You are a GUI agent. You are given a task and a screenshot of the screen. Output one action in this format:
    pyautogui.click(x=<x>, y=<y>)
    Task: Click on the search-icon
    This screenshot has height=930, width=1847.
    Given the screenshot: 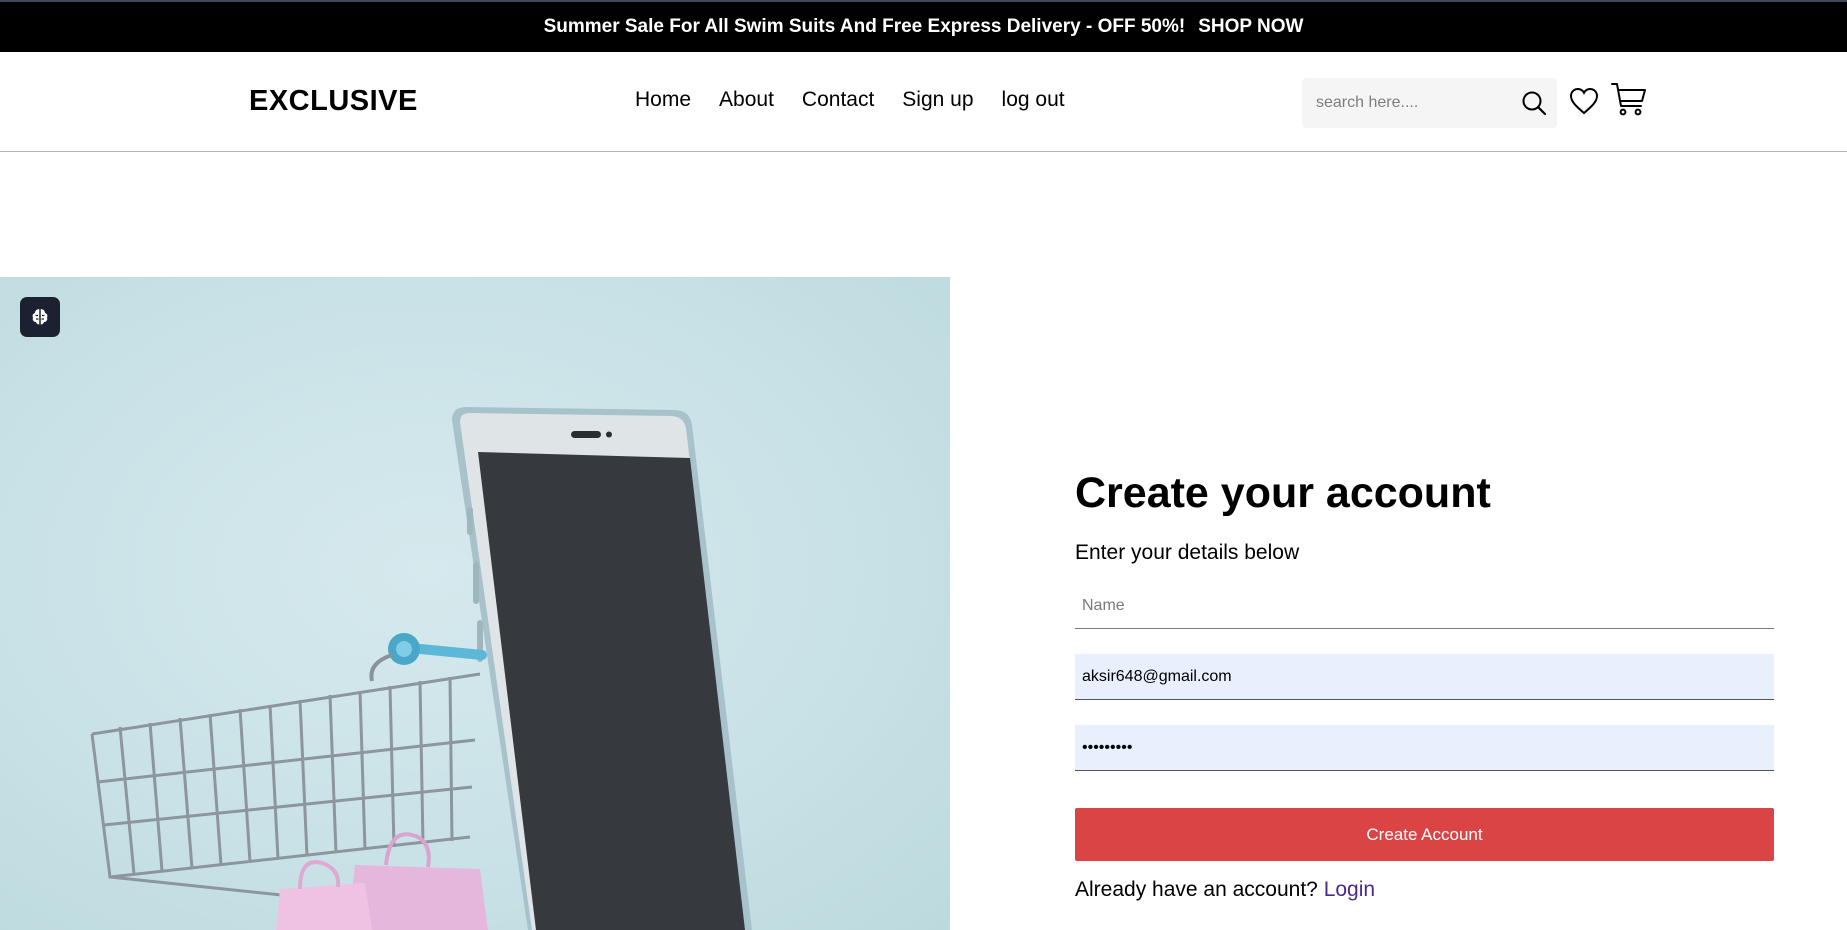 What is the action you would take?
    pyautogui.click(x=1534, y=103)
    